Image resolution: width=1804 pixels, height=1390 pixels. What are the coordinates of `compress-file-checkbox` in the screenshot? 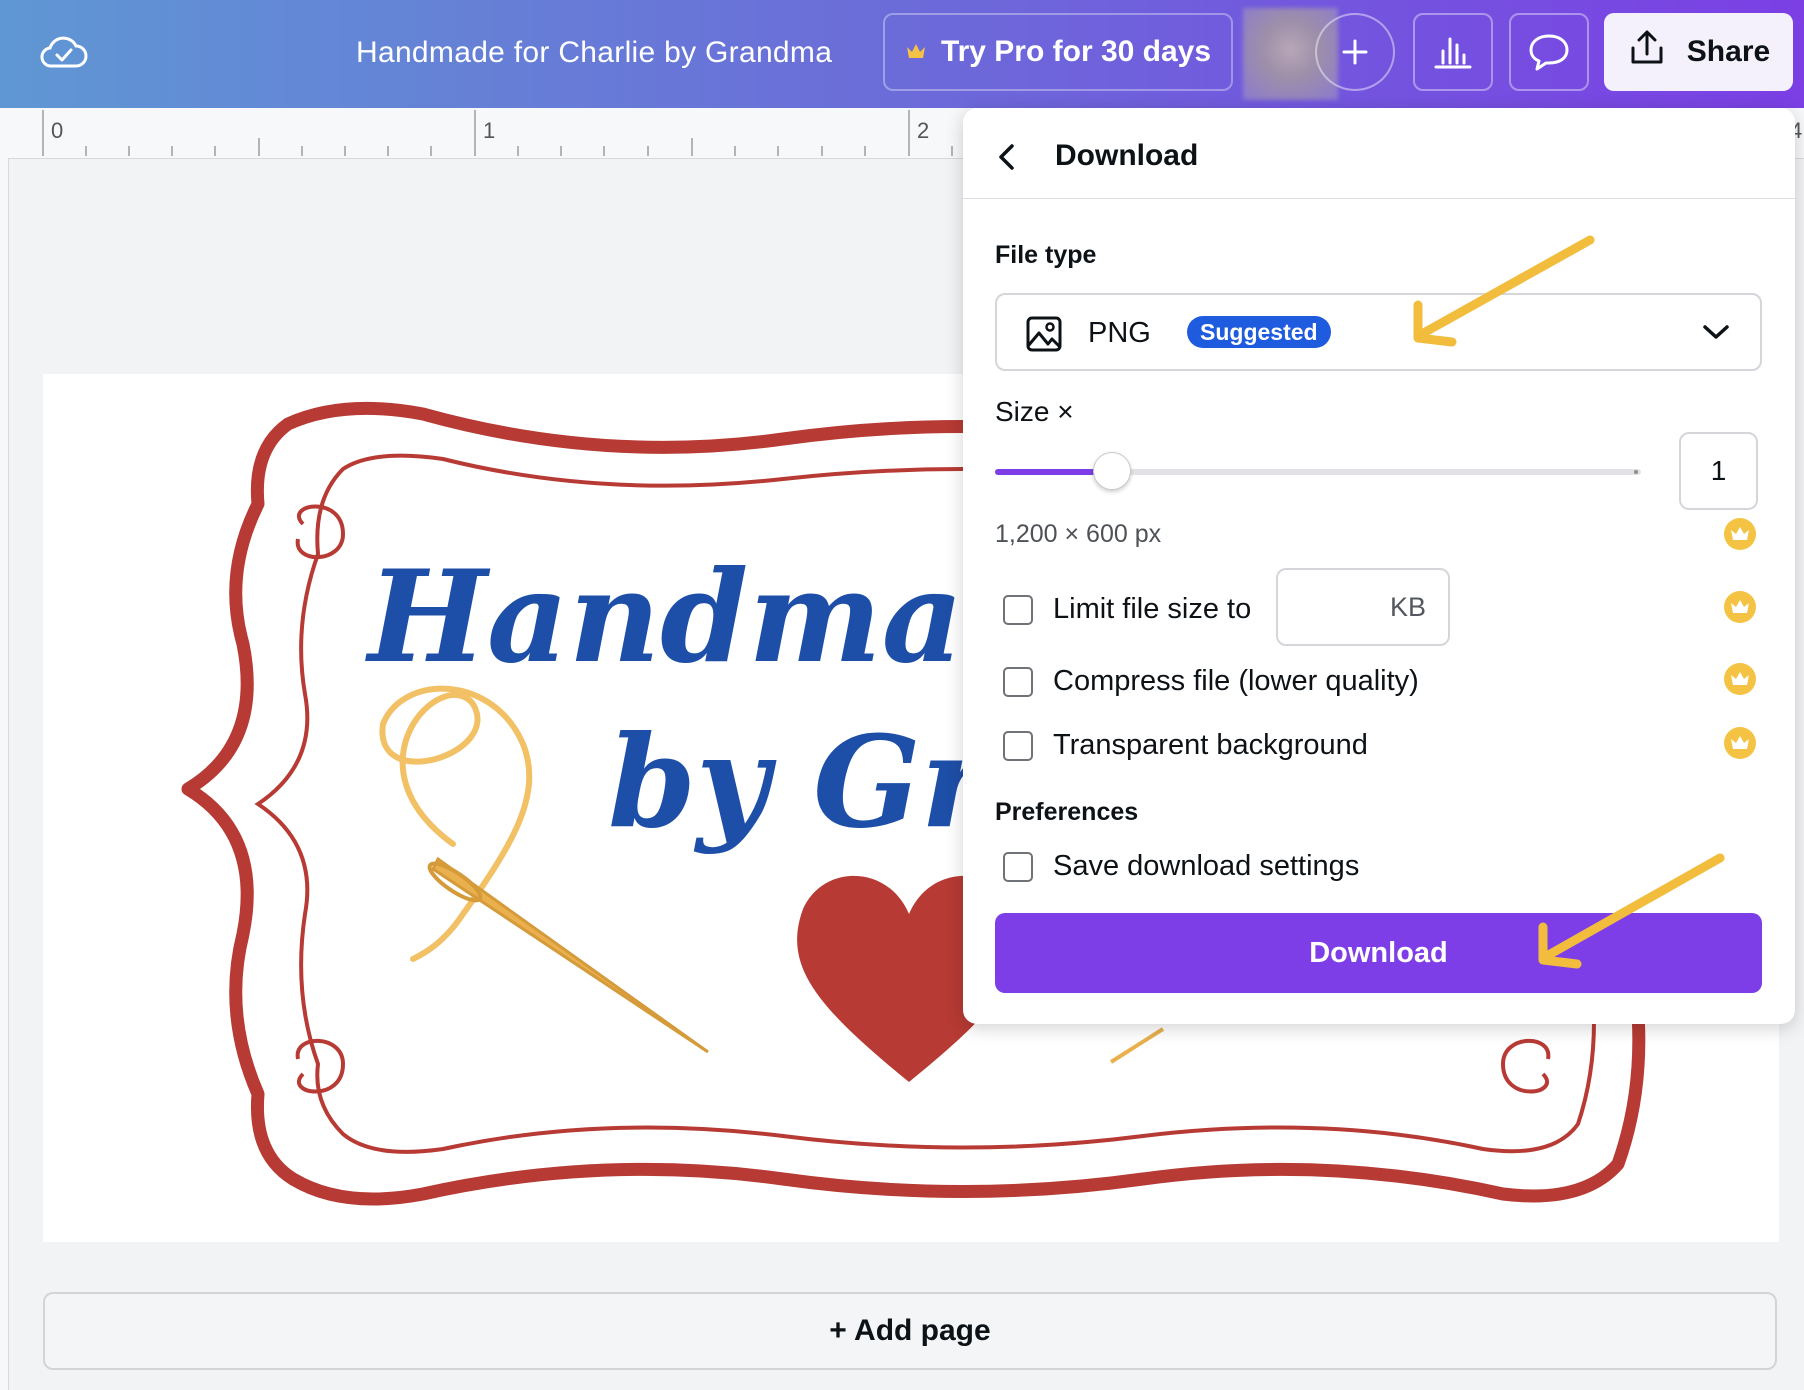 It's located at (1018, 681).